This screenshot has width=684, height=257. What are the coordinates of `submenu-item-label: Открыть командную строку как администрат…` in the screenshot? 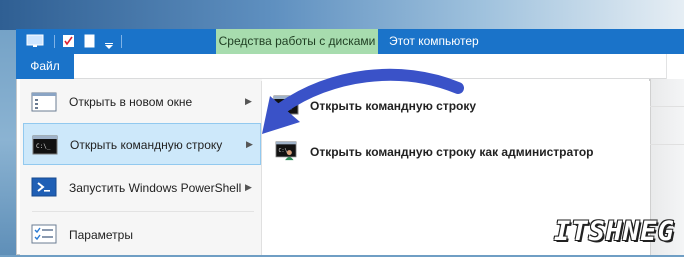 It's located at (452, 152).